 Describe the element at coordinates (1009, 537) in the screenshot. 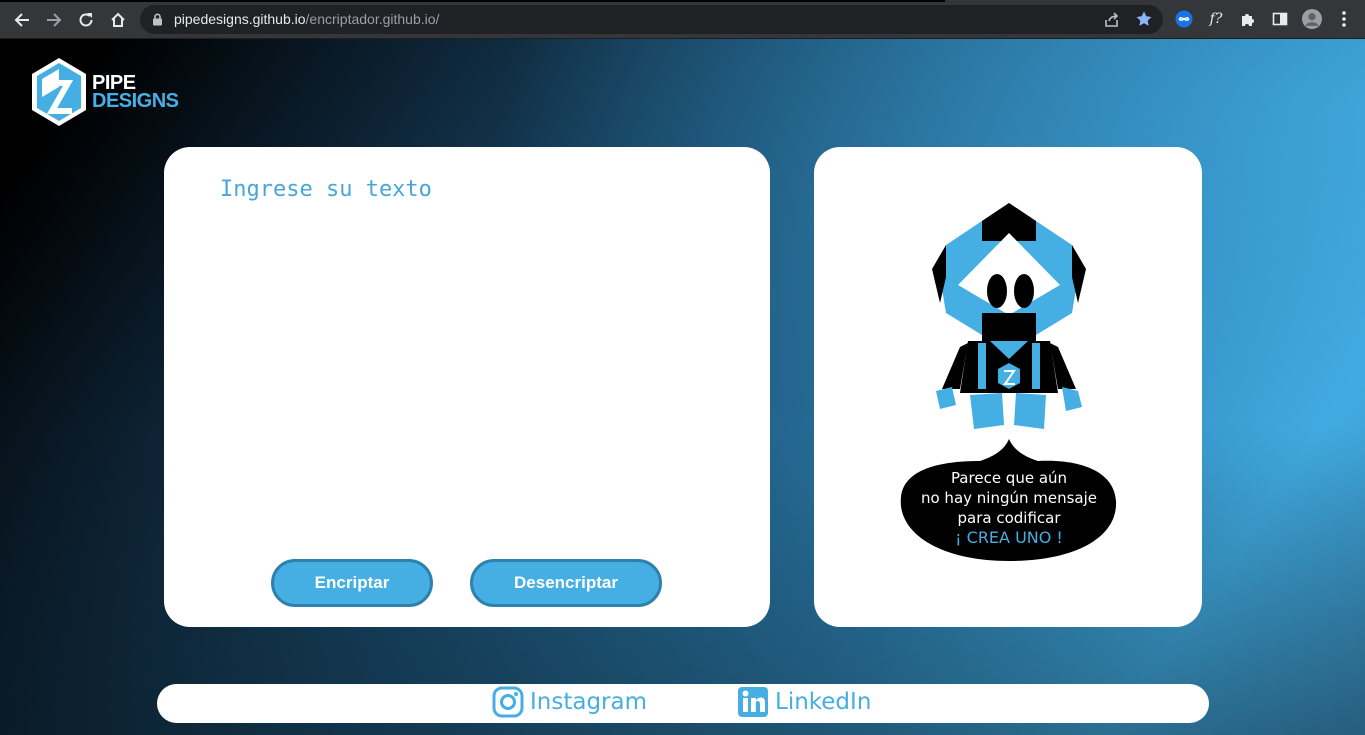

I see `create-one-cta: ¡ CREA UNO !` at that location.